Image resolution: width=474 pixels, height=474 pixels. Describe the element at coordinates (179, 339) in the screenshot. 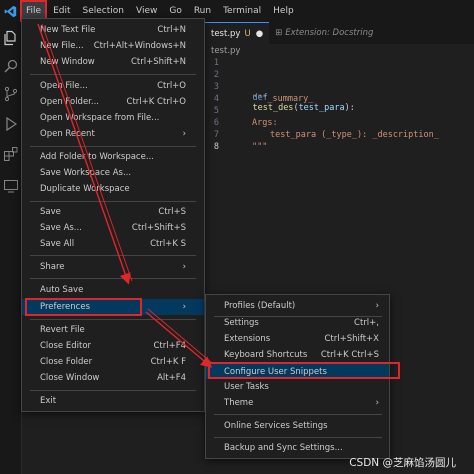

I see `annotation-arrow-preferences-to-snippets` at that location.